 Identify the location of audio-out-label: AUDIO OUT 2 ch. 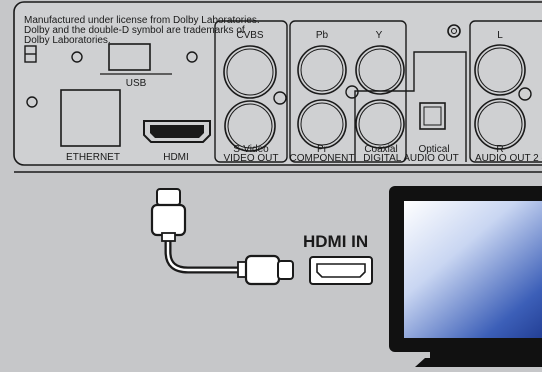
(508, 158).